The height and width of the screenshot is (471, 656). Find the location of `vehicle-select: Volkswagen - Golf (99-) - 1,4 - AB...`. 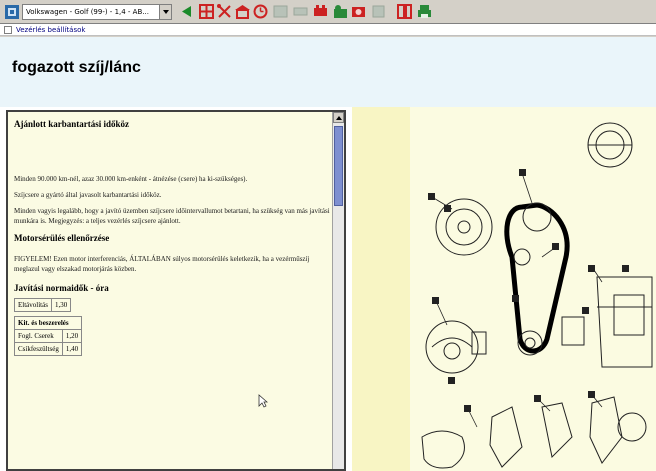

vehicle-select: Volkswagen - Golf (99-) - 1,4 - AB... is located at coordinates (97, 12).